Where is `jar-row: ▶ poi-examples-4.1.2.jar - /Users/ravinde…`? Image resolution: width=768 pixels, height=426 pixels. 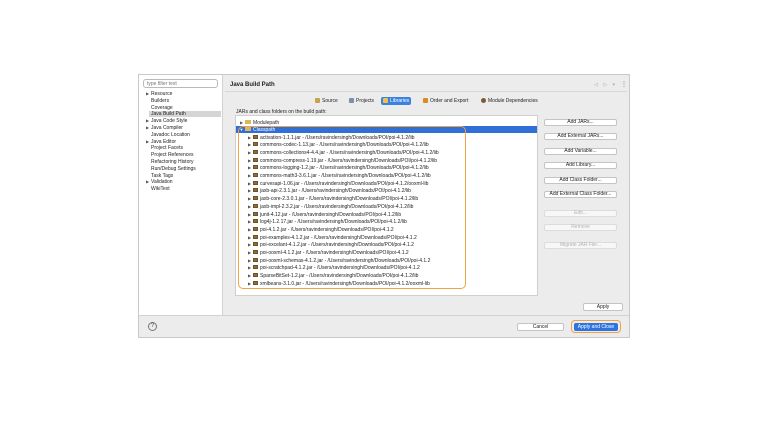
jar-row: ▶ poi-examples-4.1.2.jar - /Users/ravinde… is located at coordinates (332, 237).